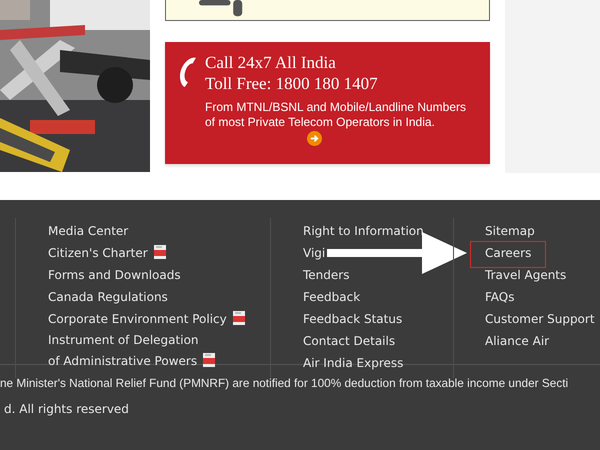 The width and height of the screenshot is (600, 450). What do you see at coordinates (525, 275) in the screenshot?
I see `footer-link: Travel Agents` at bounding box center [525, 275].